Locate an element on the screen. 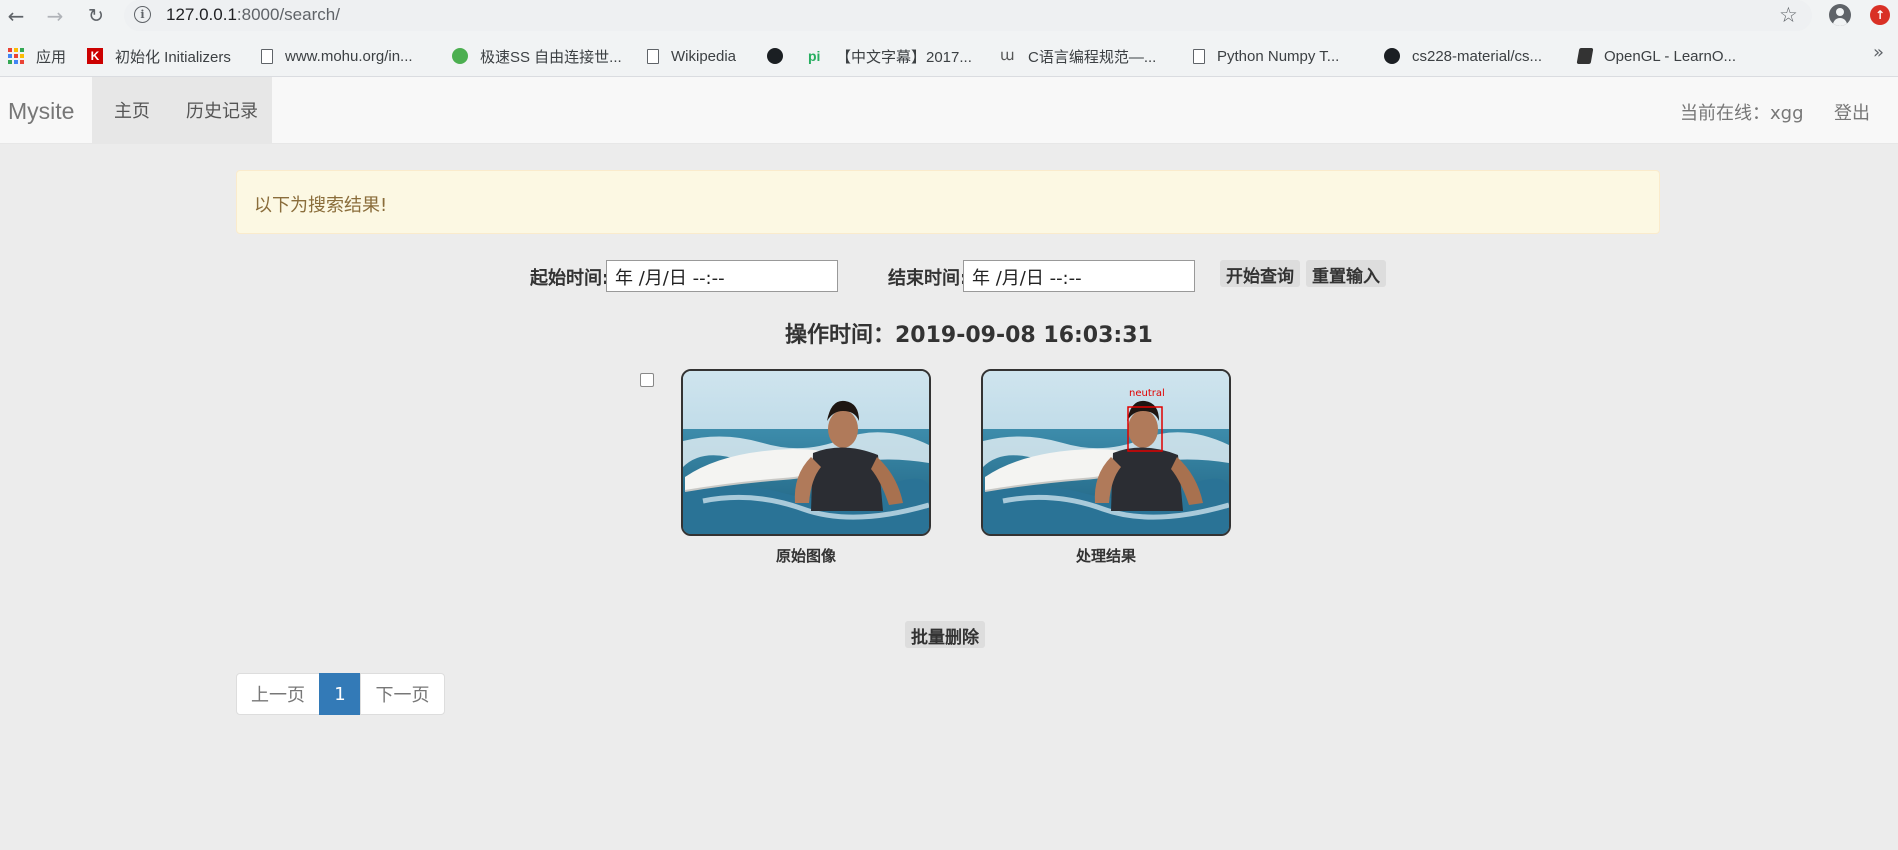 This screenshot has width=1898, height=850. brand-link: Mysite is located at coordinates (41, 111).